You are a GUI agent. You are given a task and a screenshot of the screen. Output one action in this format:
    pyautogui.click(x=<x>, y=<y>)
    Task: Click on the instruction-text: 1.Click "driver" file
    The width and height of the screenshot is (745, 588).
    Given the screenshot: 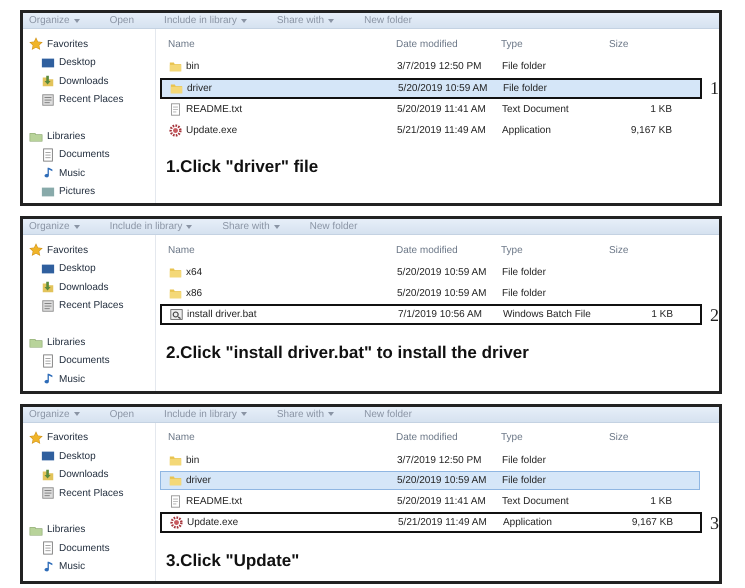 What is the action you would take?
    pyautogui.click(x=243, y=167)
    